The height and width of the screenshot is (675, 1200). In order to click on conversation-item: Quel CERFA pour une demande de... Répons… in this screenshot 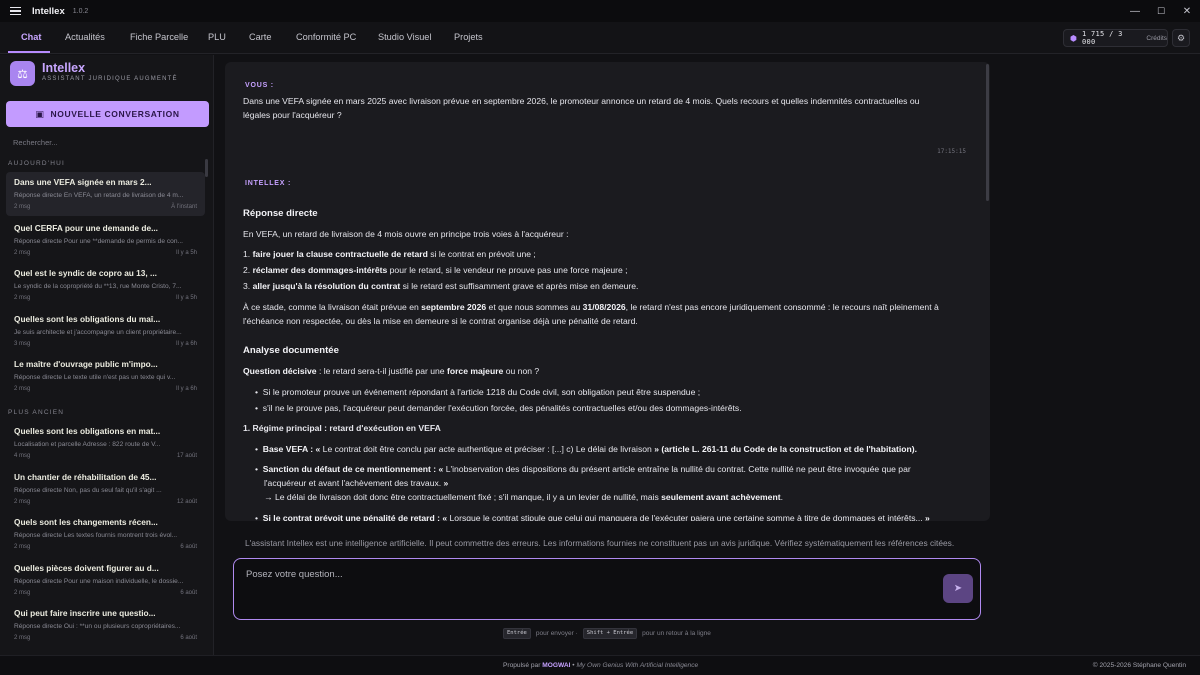, I will do `click(105, 240)`.